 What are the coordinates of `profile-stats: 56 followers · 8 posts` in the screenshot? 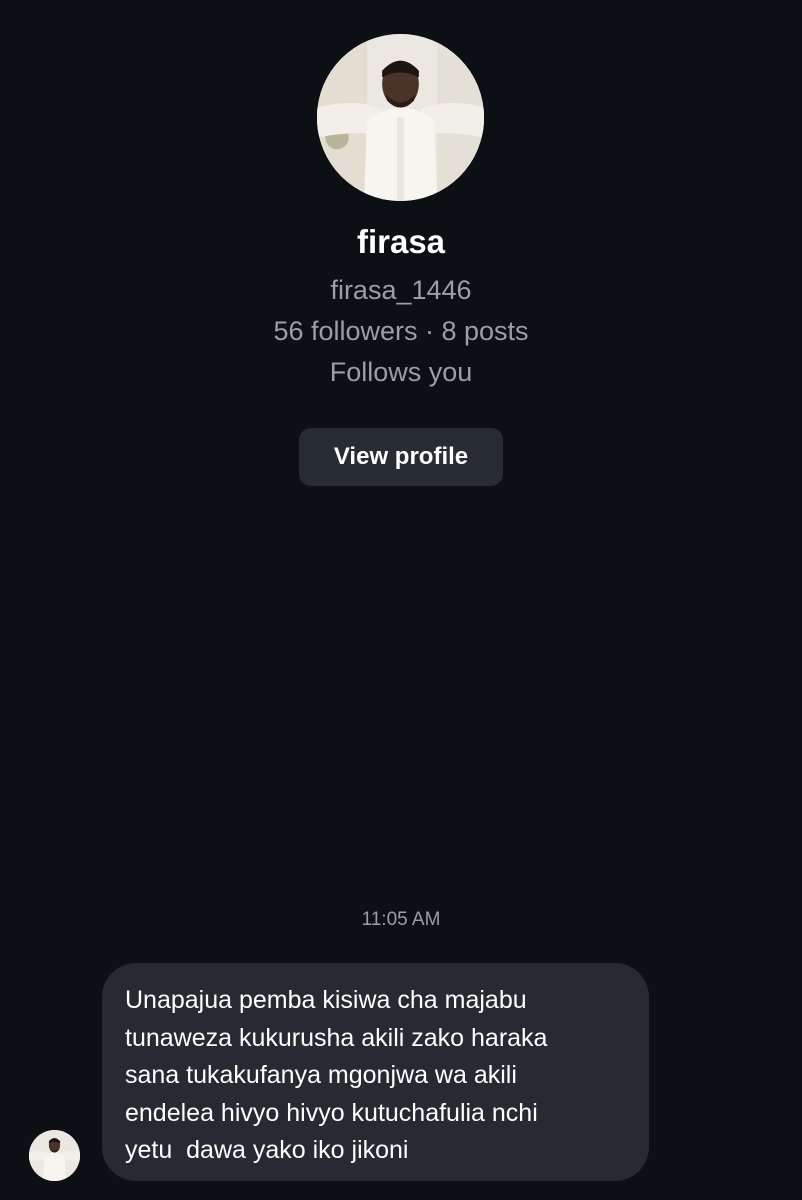 It's located at (401, 331).